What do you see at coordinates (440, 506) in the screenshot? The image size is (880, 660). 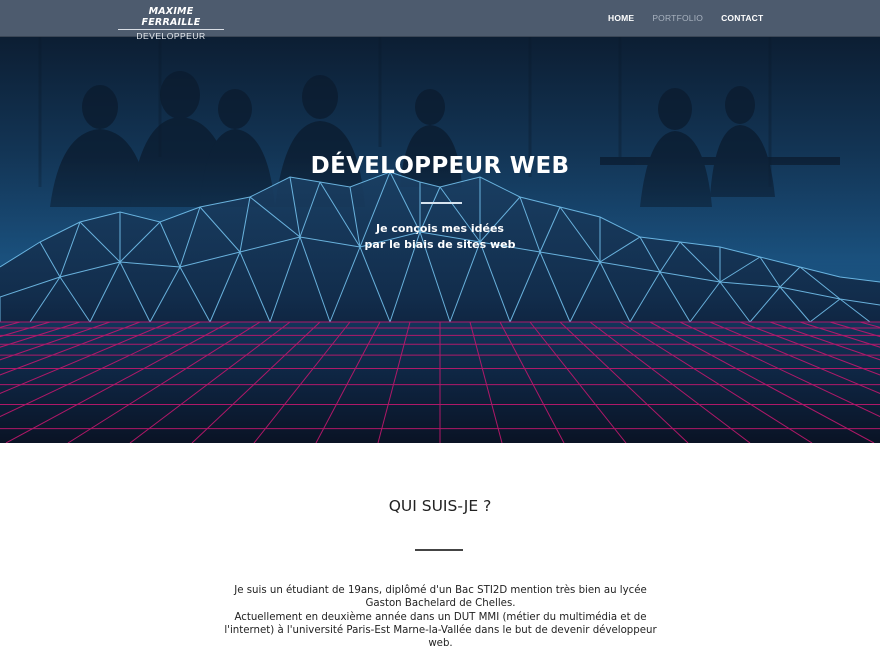 I see `about-heading: QUI SUIS-JE ?` at bounding box center [440, 506].